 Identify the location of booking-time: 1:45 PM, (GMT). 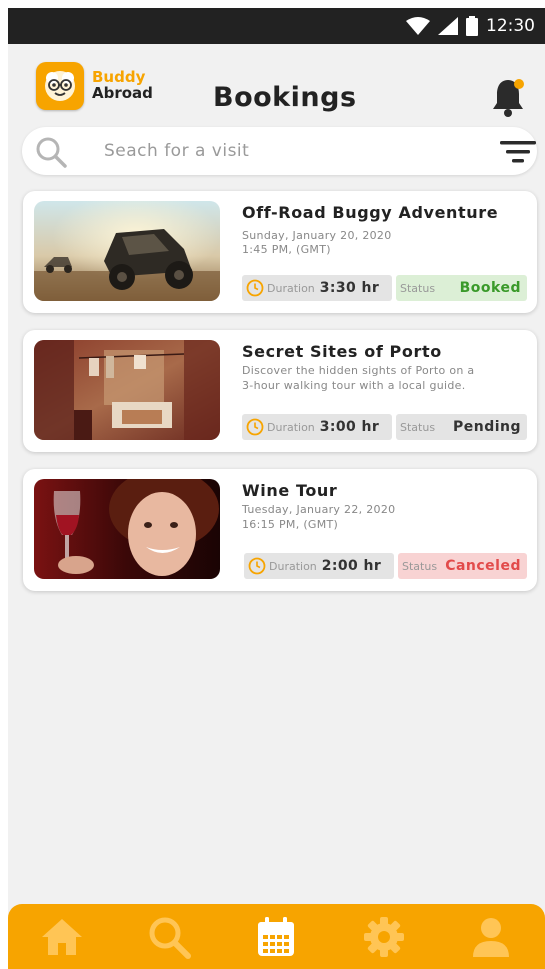
(286, 249).